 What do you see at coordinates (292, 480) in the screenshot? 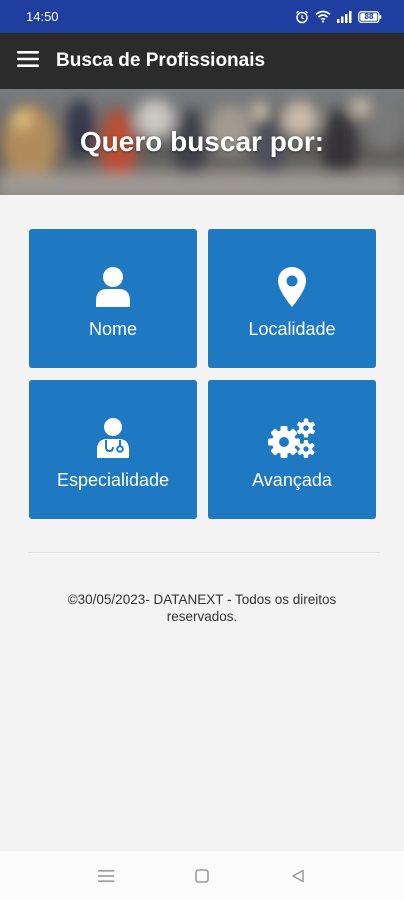
I see `tile-label: Avançada` at bounding box center [292, 480].